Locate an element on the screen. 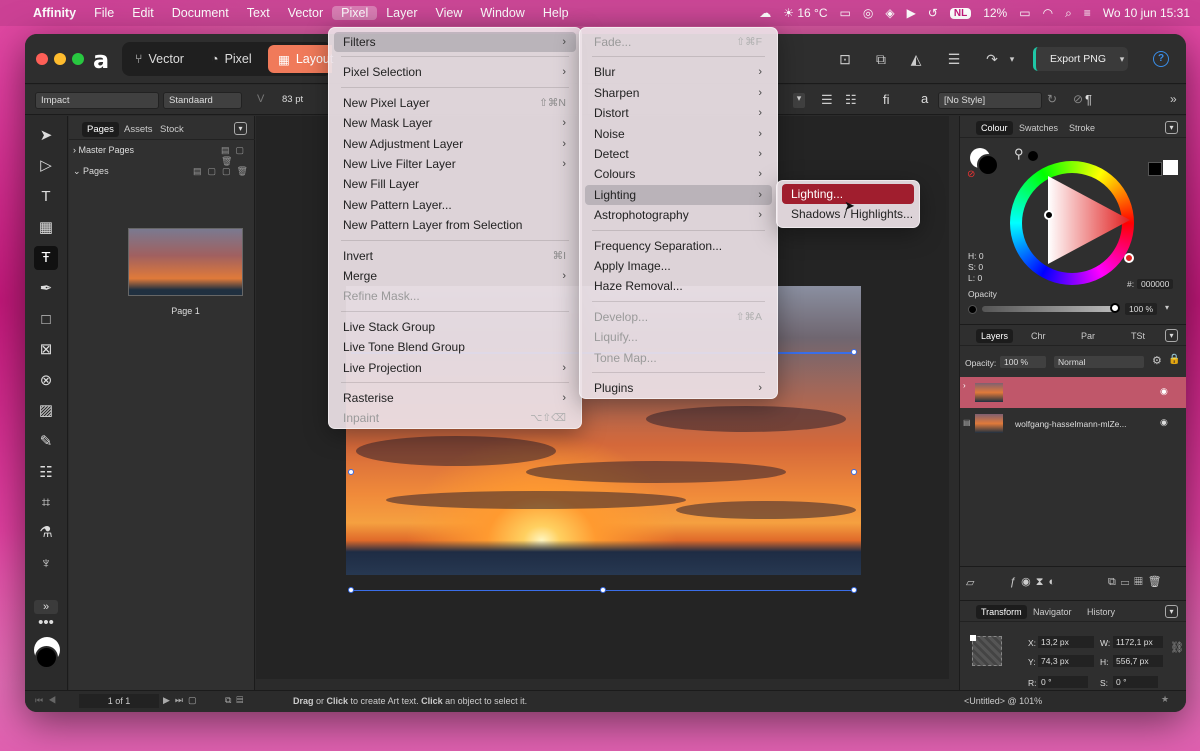 The height and width of the screenshot is (751, 1200). layers-panel-chevron-icon: ▾ is located at coordinates (1171, 335).